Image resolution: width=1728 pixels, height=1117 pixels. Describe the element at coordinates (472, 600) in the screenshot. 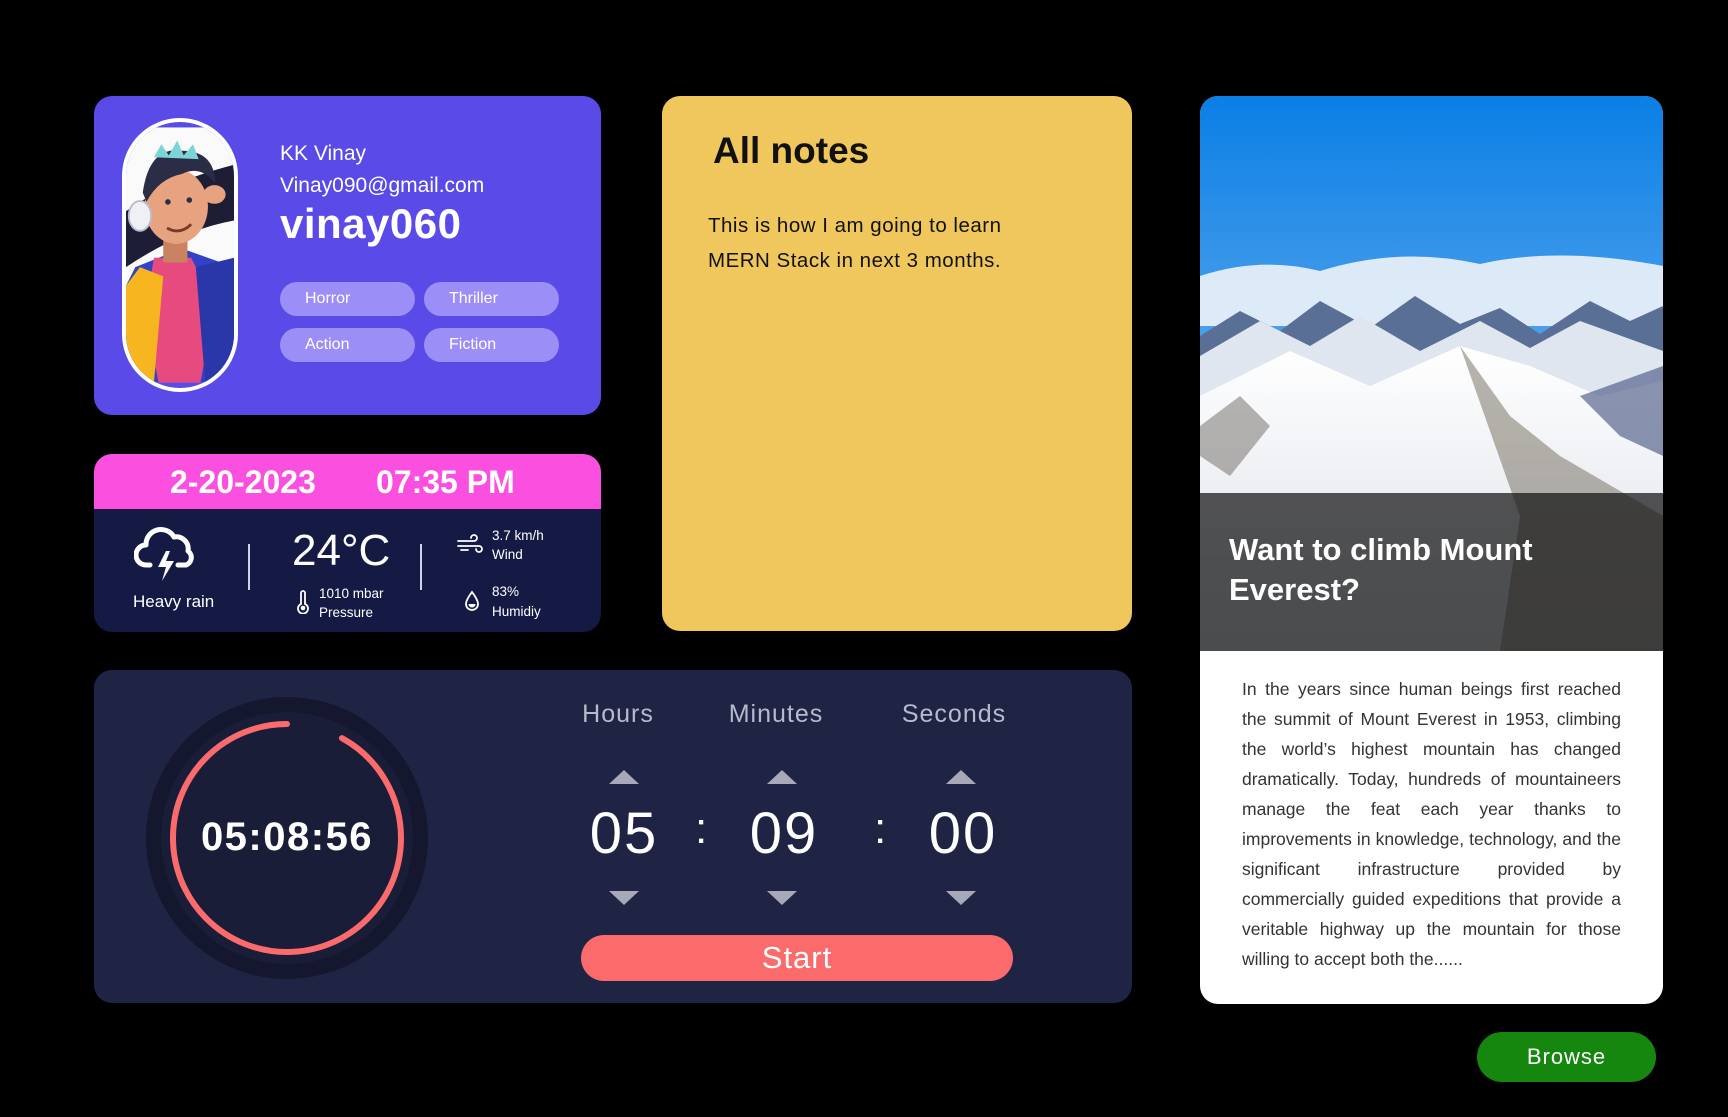

I see `humidity-drop-icon` at that location.